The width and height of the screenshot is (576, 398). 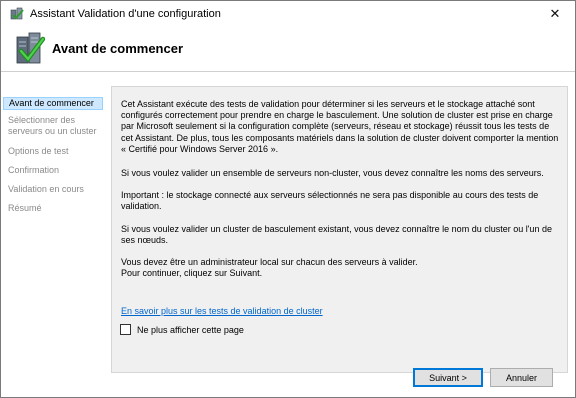 I want to click on step-label: Avant de commencer, so click(x=51, y=103).